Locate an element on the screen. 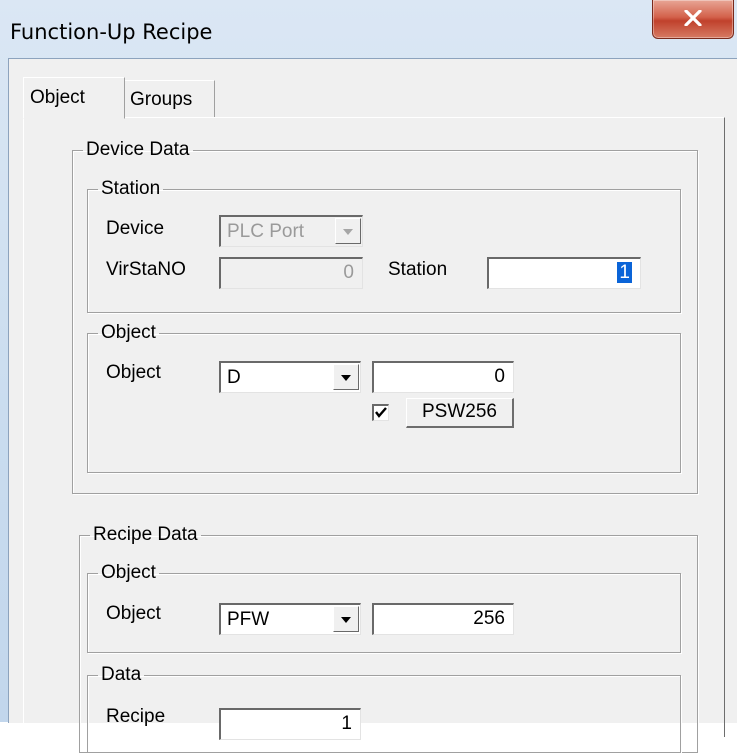 This screenshot has width=737, height=753. tab-object: Object is located at coordinates (74, 98).